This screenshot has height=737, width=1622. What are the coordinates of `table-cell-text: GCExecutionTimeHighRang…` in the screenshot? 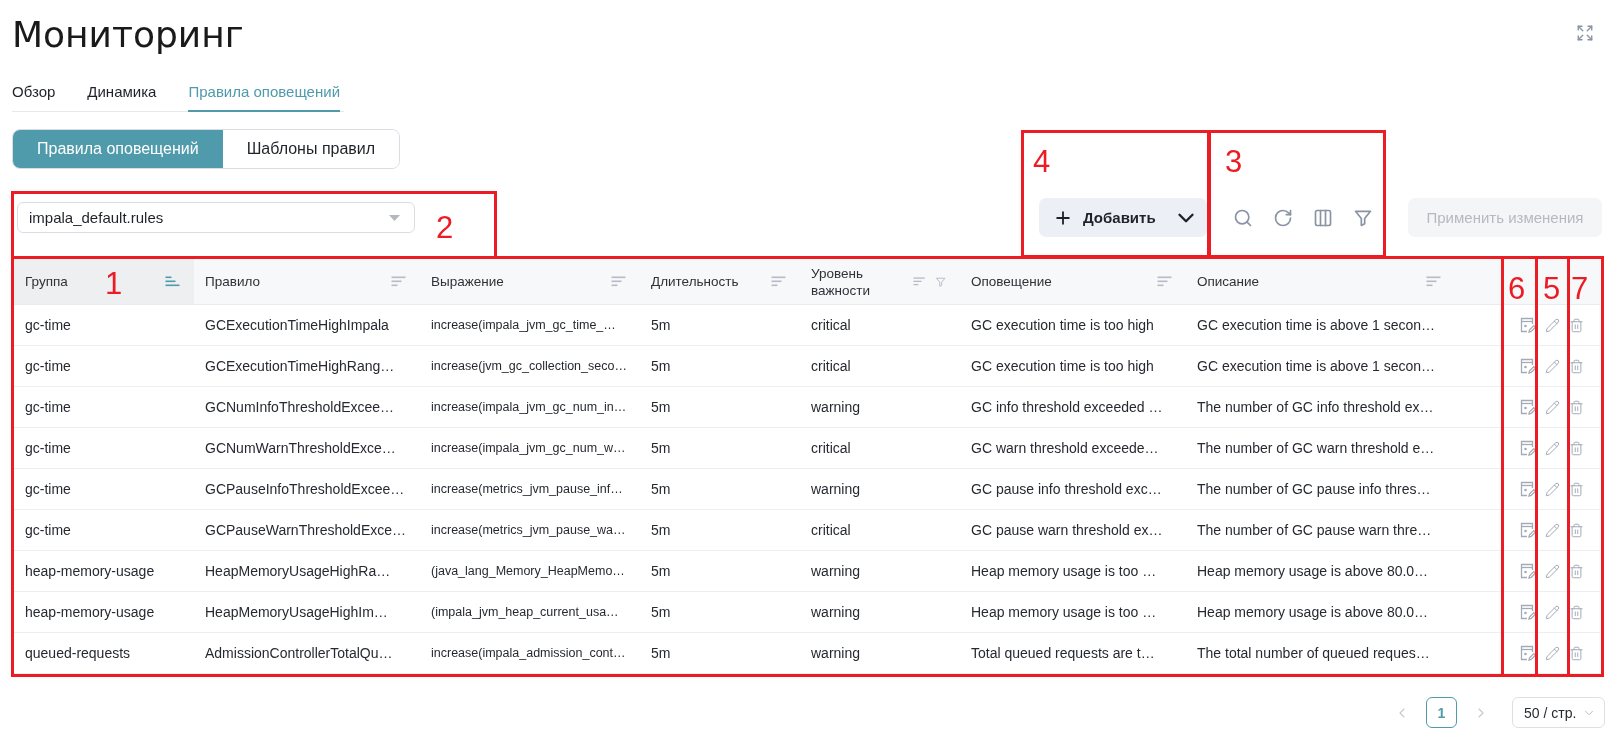 It's located at (300, 366).